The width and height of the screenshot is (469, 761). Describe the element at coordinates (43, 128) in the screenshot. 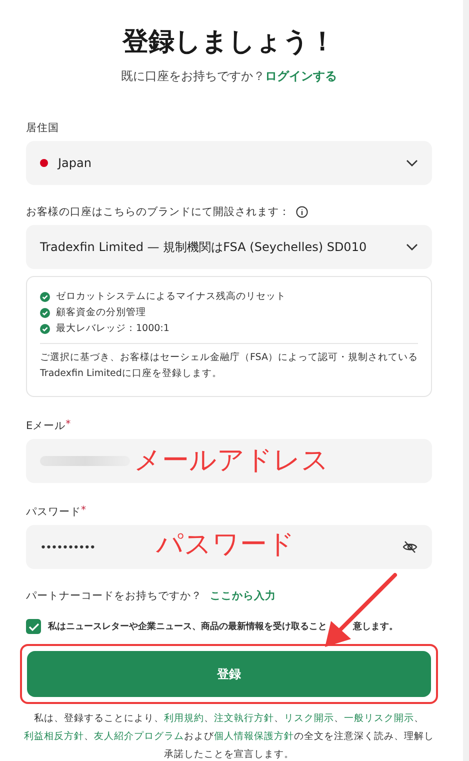

I see `field-label: 居住国` at that location.